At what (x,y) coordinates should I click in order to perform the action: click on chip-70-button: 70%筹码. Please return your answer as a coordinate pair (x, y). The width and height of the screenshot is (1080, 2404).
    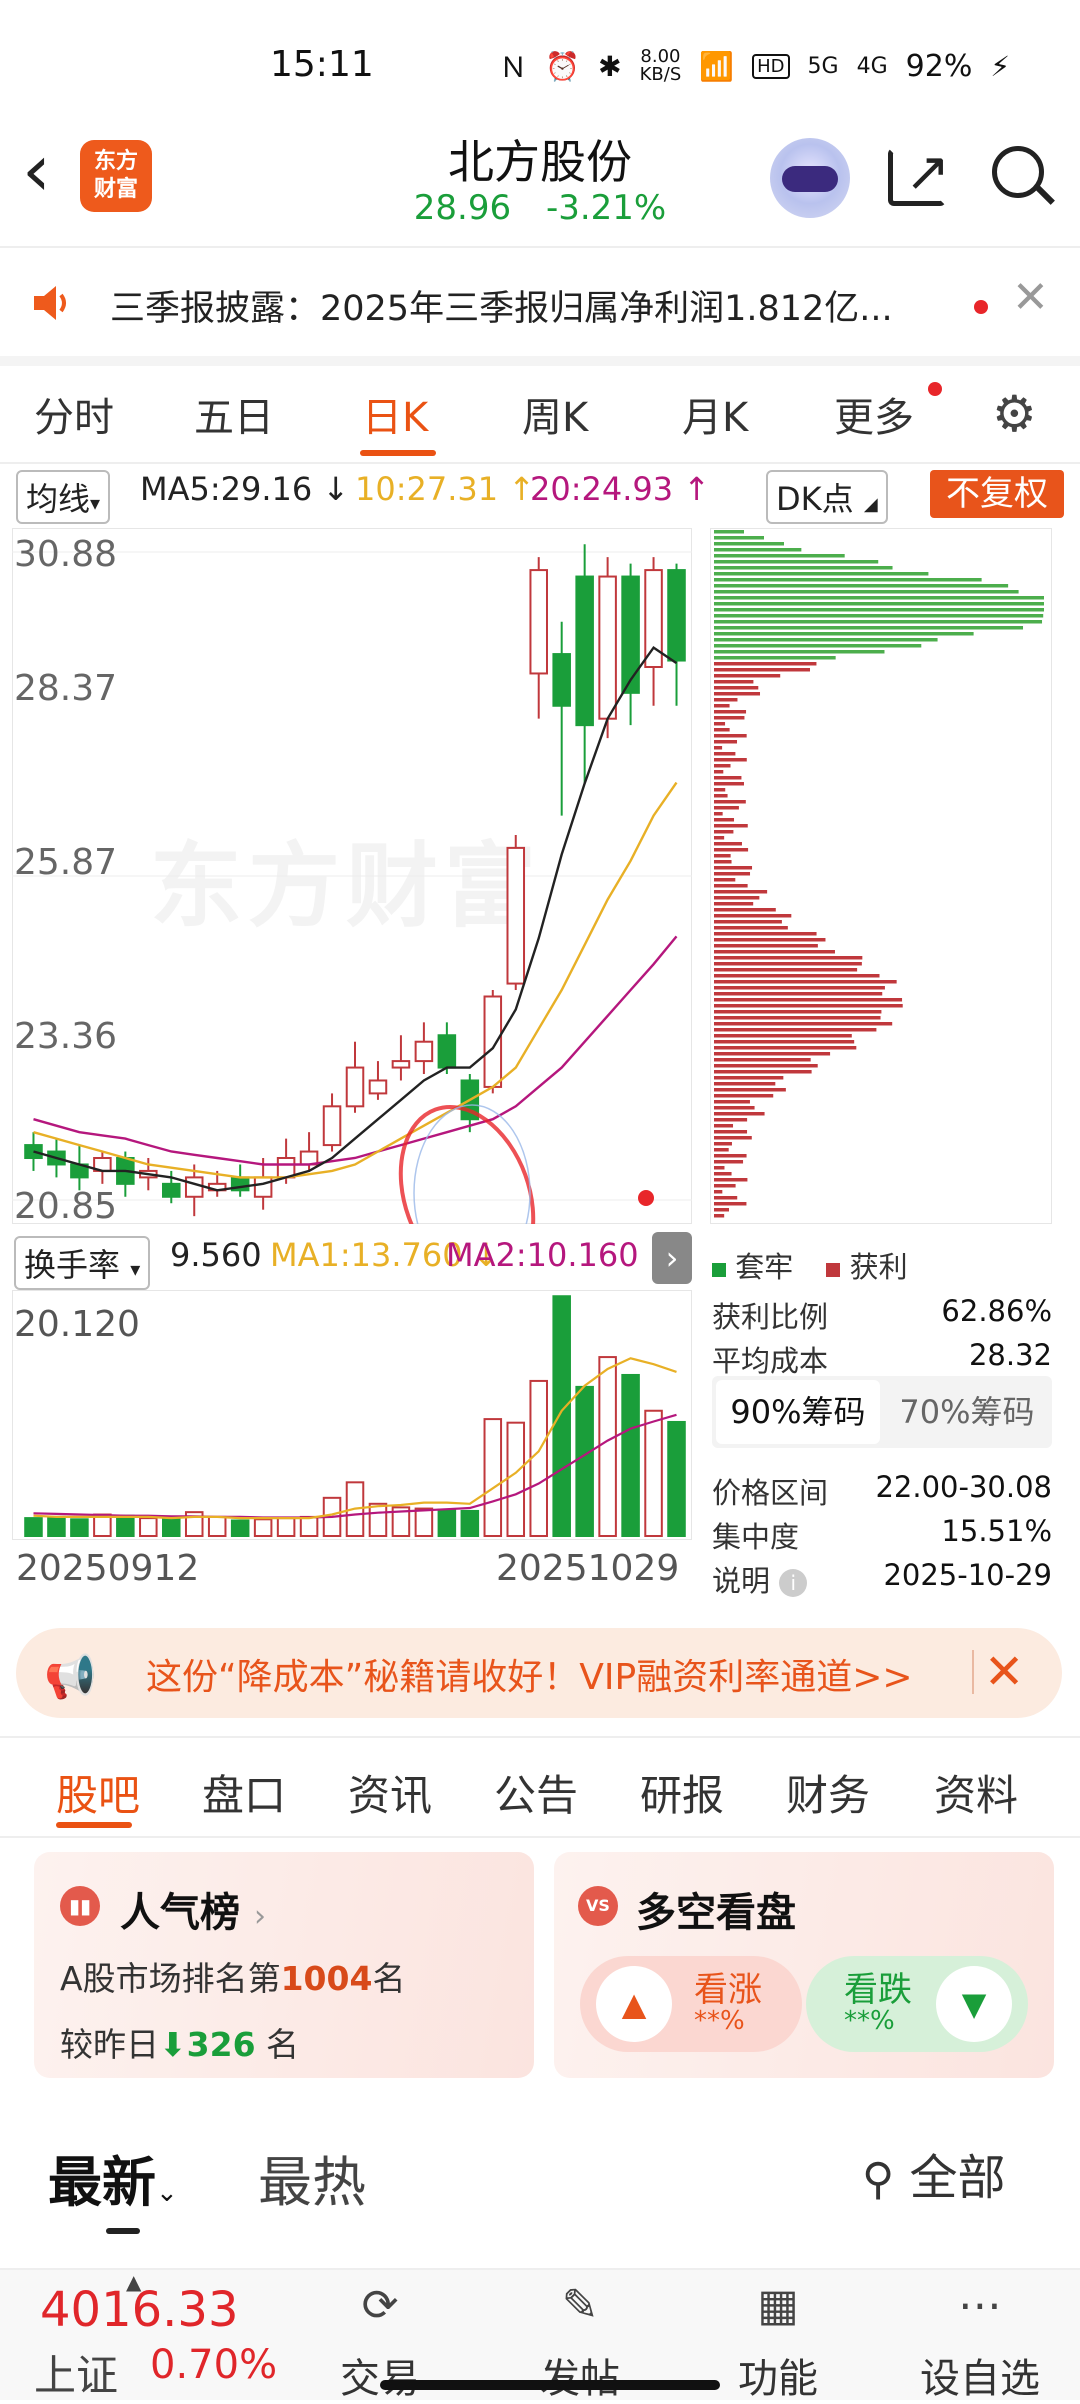
    Looking at the image, I should click on (967, 1412).